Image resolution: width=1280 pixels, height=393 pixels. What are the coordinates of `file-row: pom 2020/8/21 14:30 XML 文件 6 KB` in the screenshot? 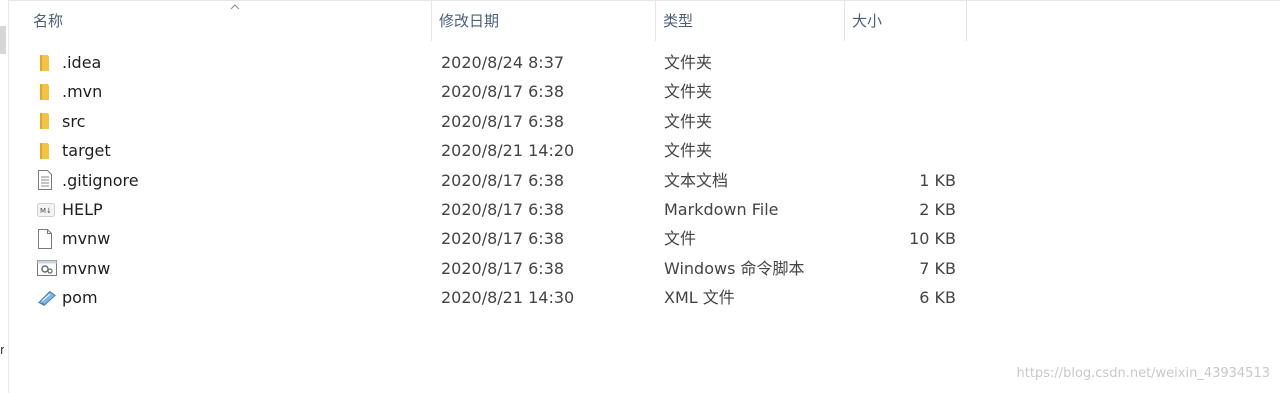 It's located at (509, 297).